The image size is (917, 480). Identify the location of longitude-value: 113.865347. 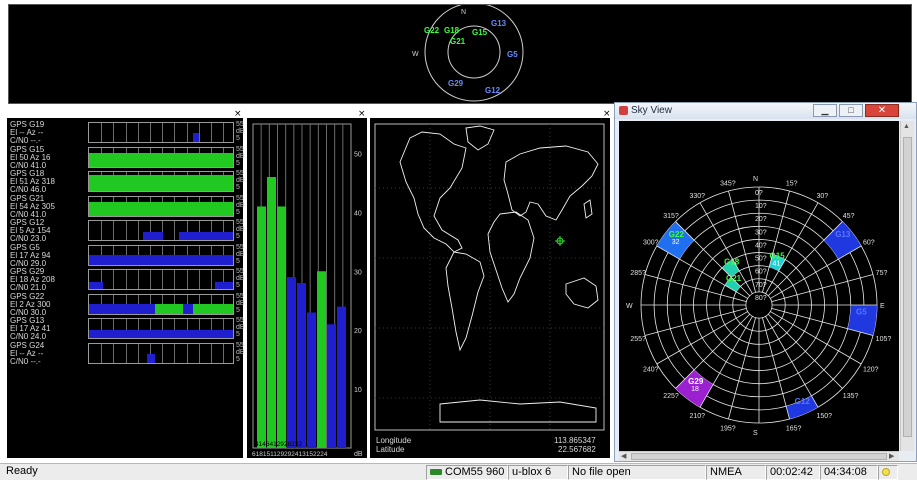
(575, 440).